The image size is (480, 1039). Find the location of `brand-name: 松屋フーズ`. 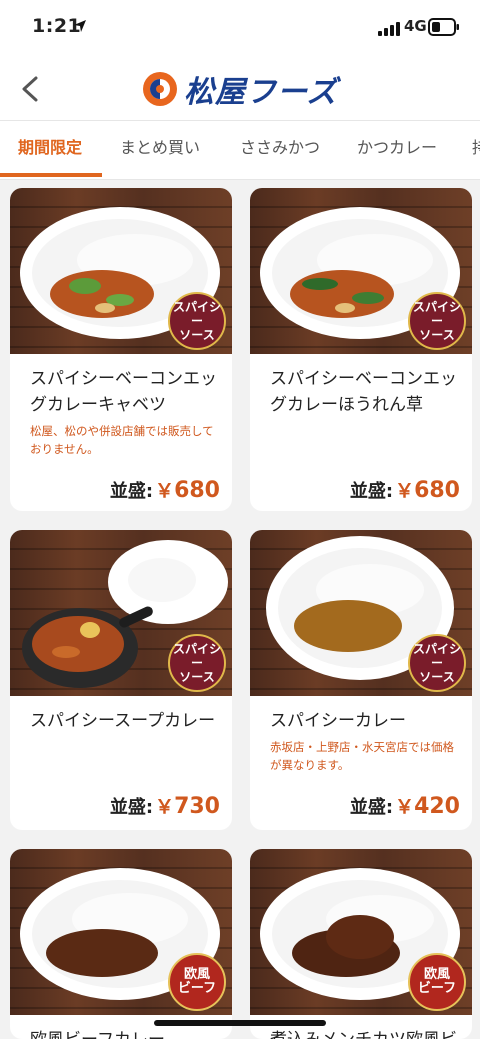

brand-name: 松屋フーズ is located at coordinates (261, 92).